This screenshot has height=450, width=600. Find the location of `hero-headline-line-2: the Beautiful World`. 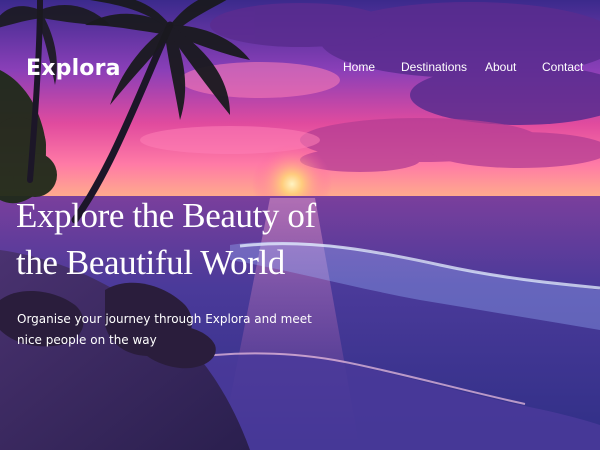

hero-headline-line-2: the Beautiful World is located at coordinates (150, 262).